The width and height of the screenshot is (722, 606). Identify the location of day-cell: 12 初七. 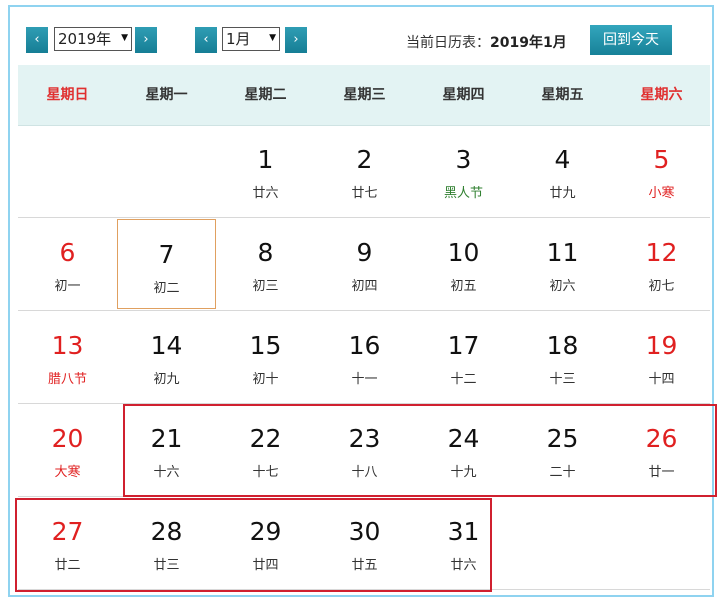
(661, 264).